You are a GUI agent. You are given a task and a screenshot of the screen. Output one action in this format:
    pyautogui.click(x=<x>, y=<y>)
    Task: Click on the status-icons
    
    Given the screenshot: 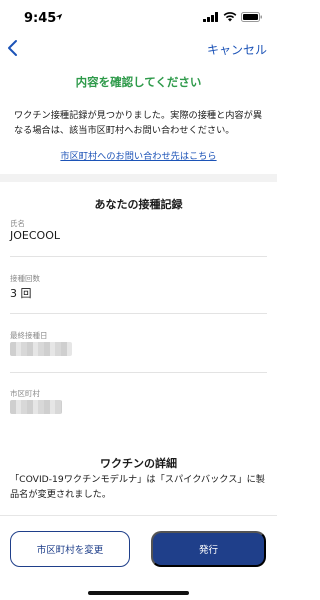 What is the action you would take?
    pyautogui.click(x=233, y=17)
    